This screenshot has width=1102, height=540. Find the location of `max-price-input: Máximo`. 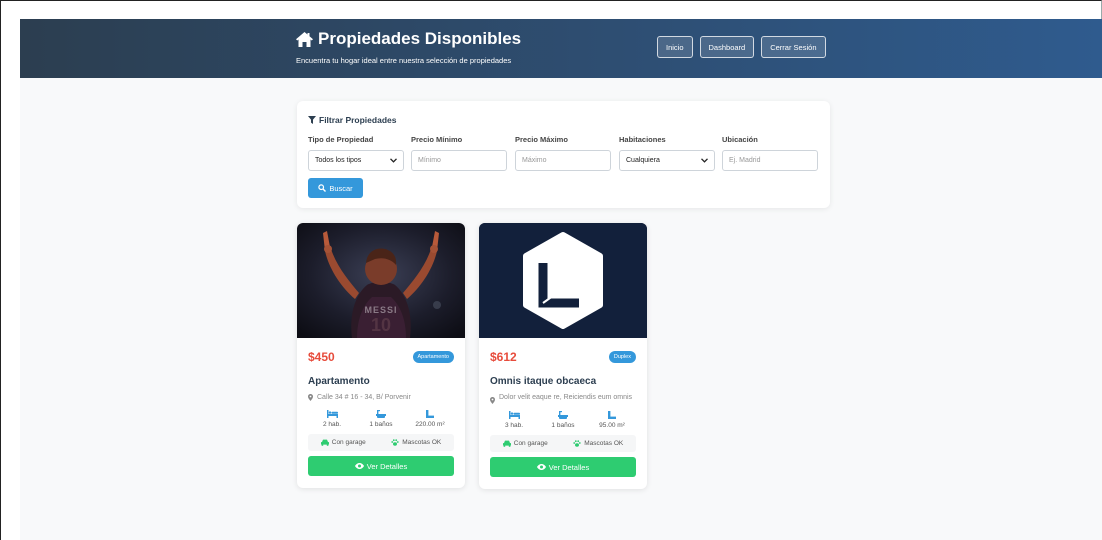

max-price-input: Máximo is located at coordinates (563, 160).